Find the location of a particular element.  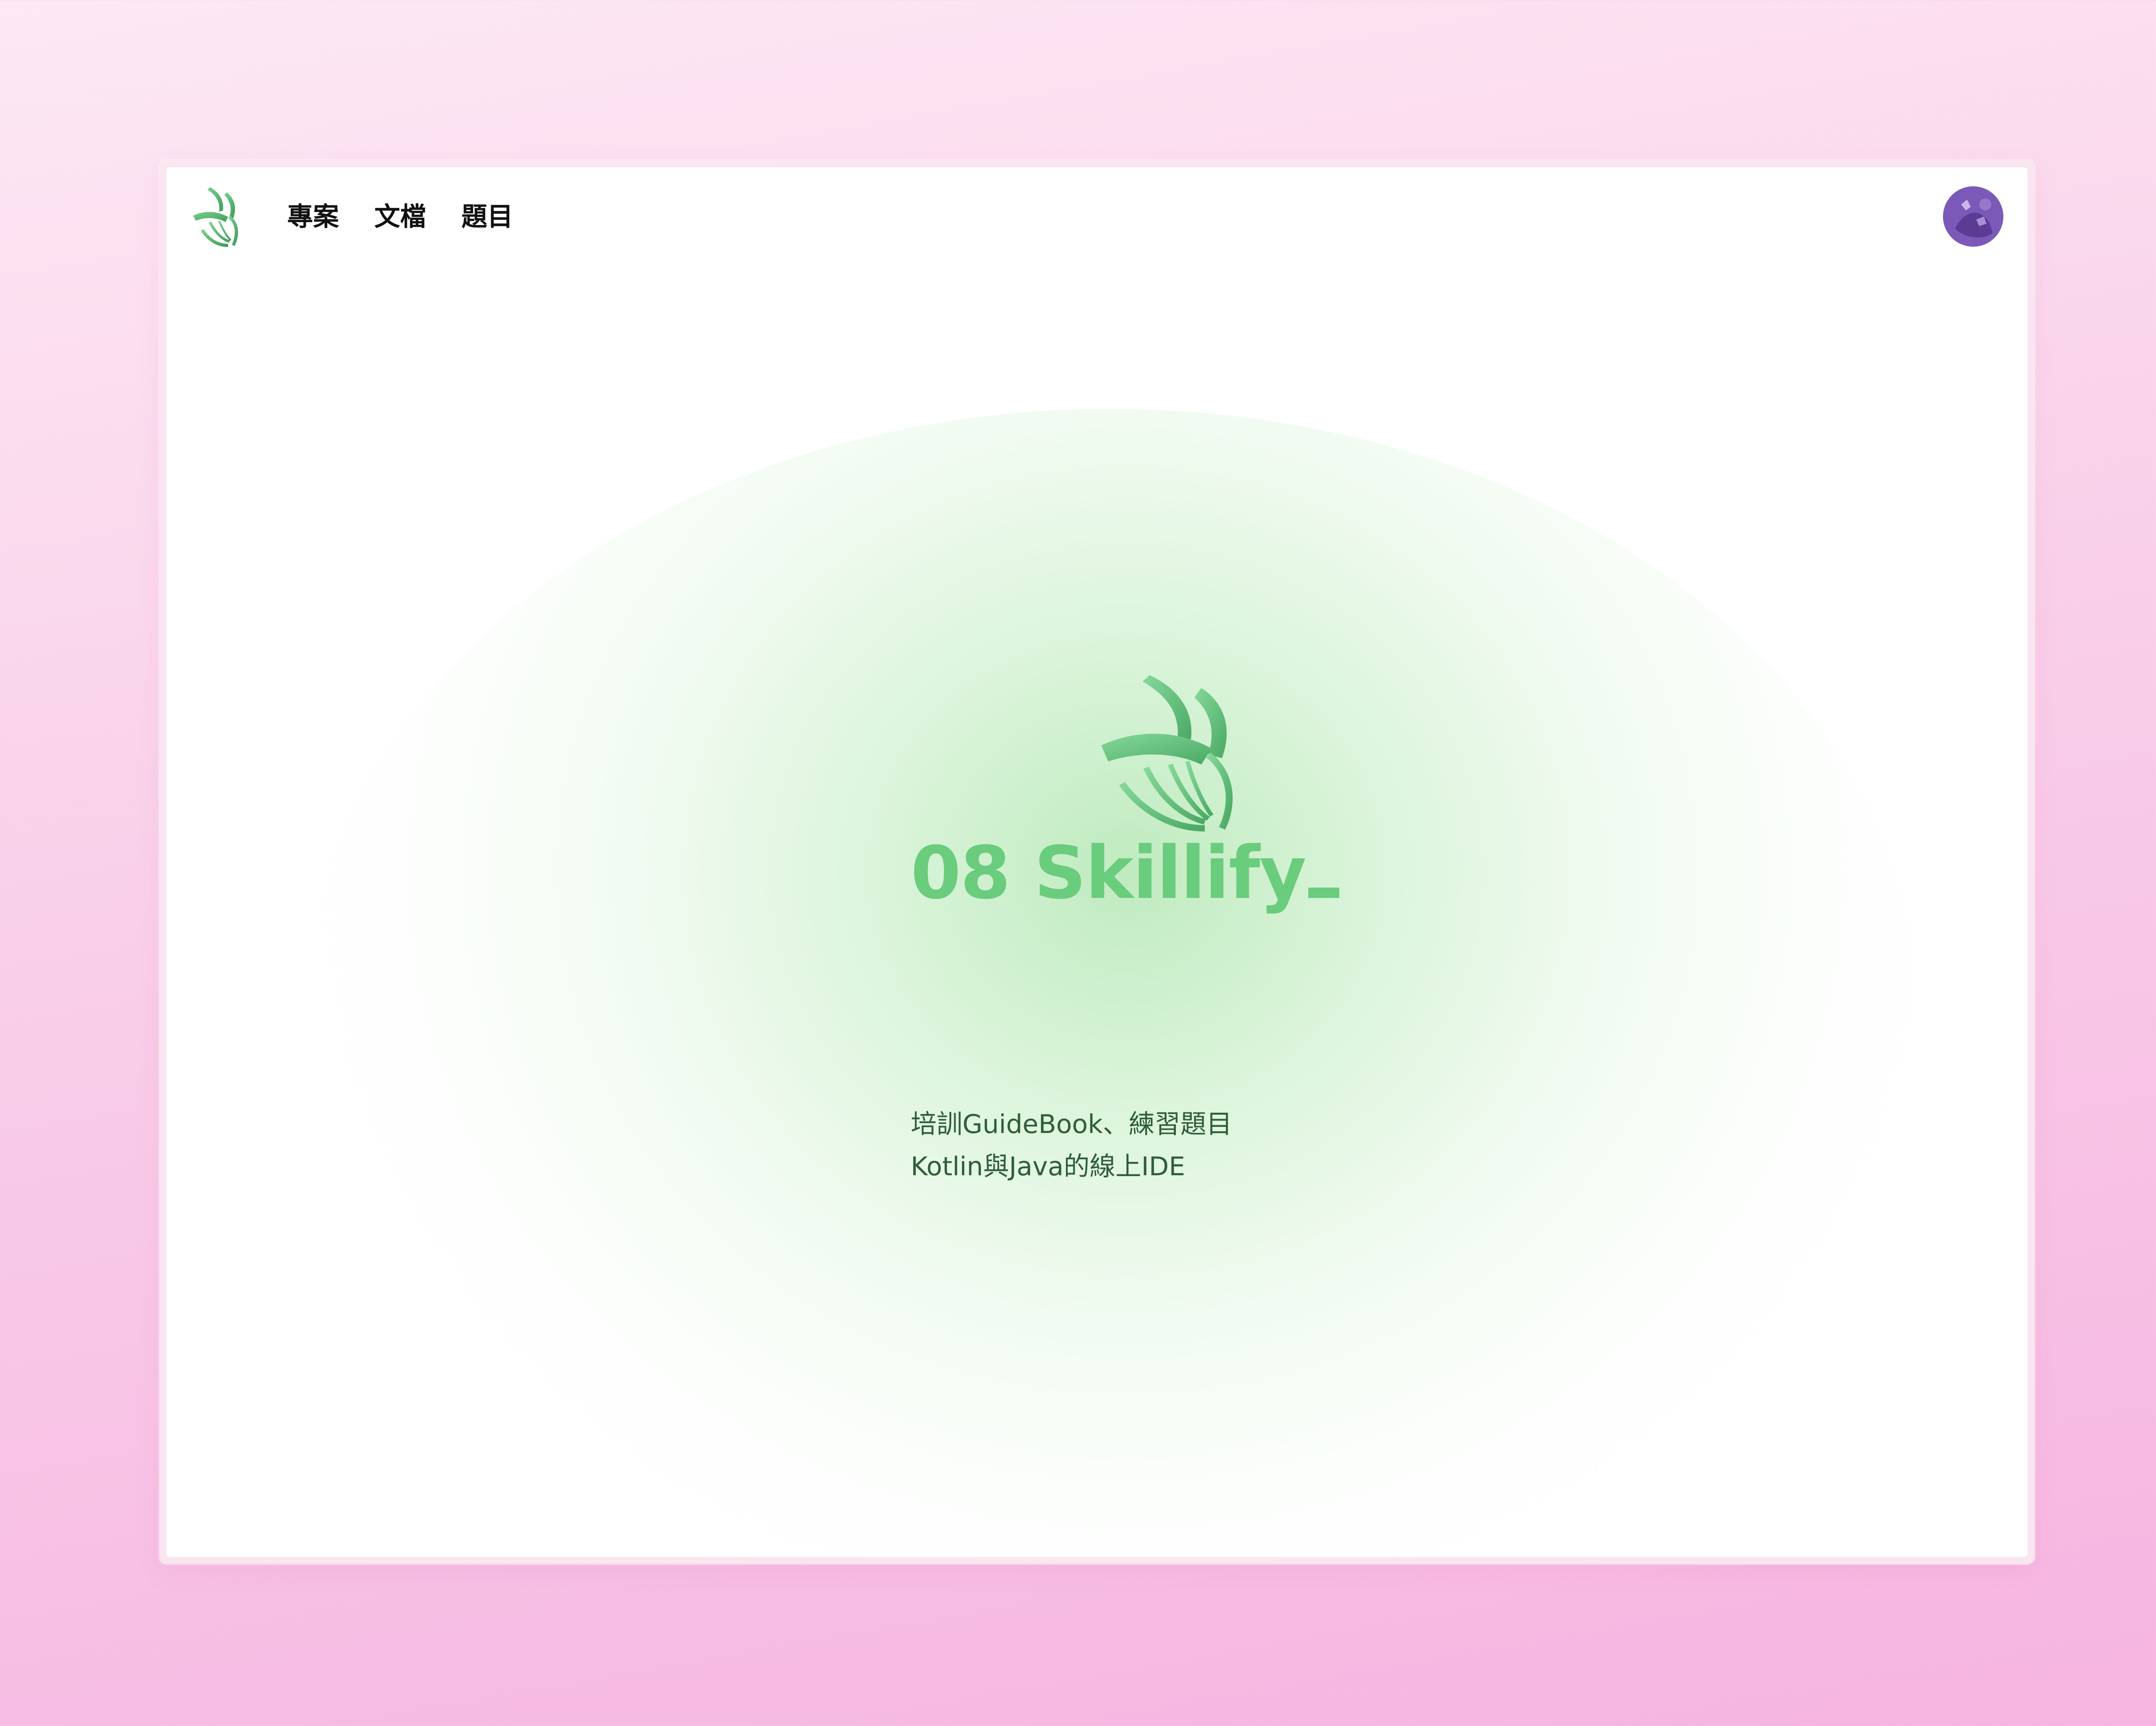

hero-title: 08 Skillify is located at coordinates (1125, 873).